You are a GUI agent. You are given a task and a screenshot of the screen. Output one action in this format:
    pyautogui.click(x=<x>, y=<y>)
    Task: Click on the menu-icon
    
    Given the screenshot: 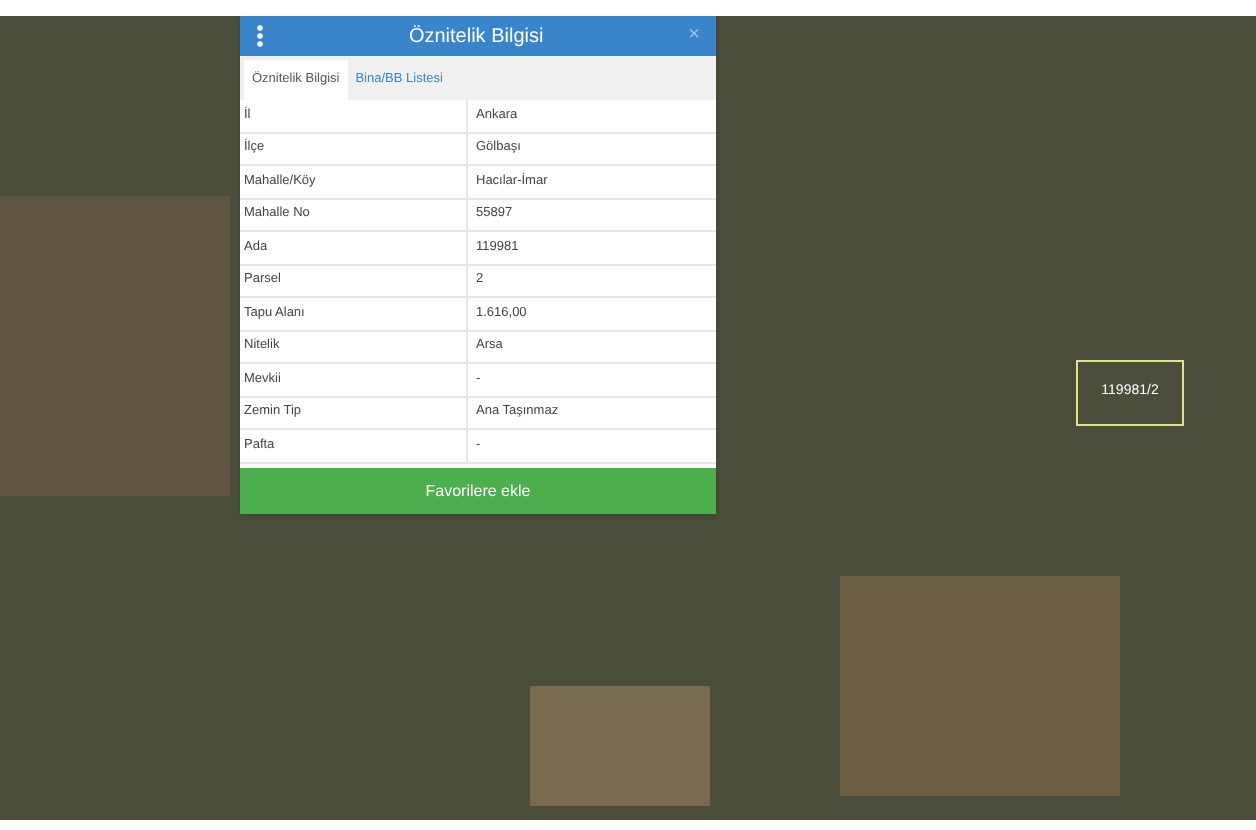 What is the action you would take?
    pyautogui.click(x=260, y=36)
    